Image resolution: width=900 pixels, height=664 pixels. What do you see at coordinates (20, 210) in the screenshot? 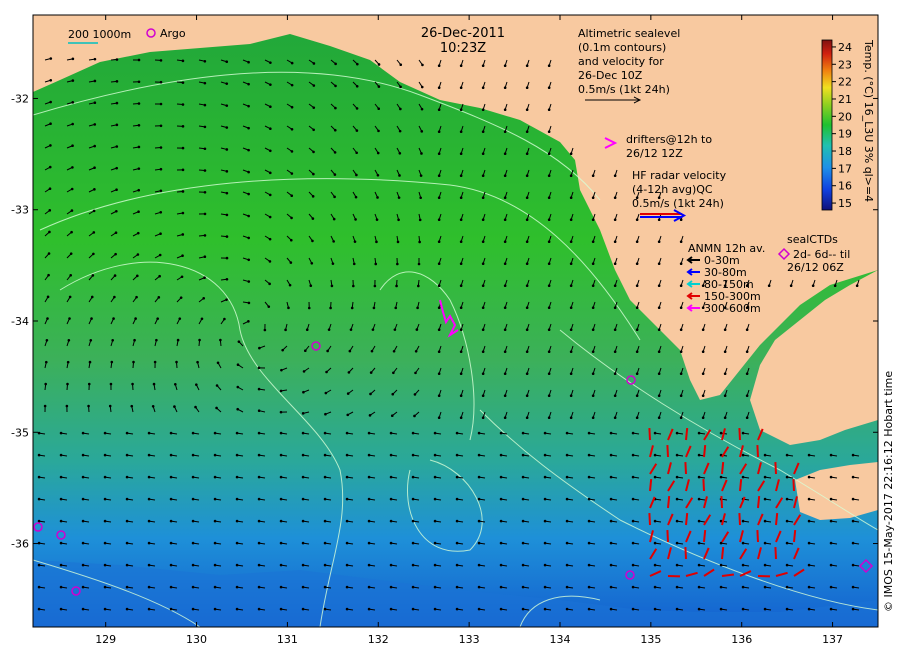
I see `lat-tick-label: -33` at bounding box center [20, 210].